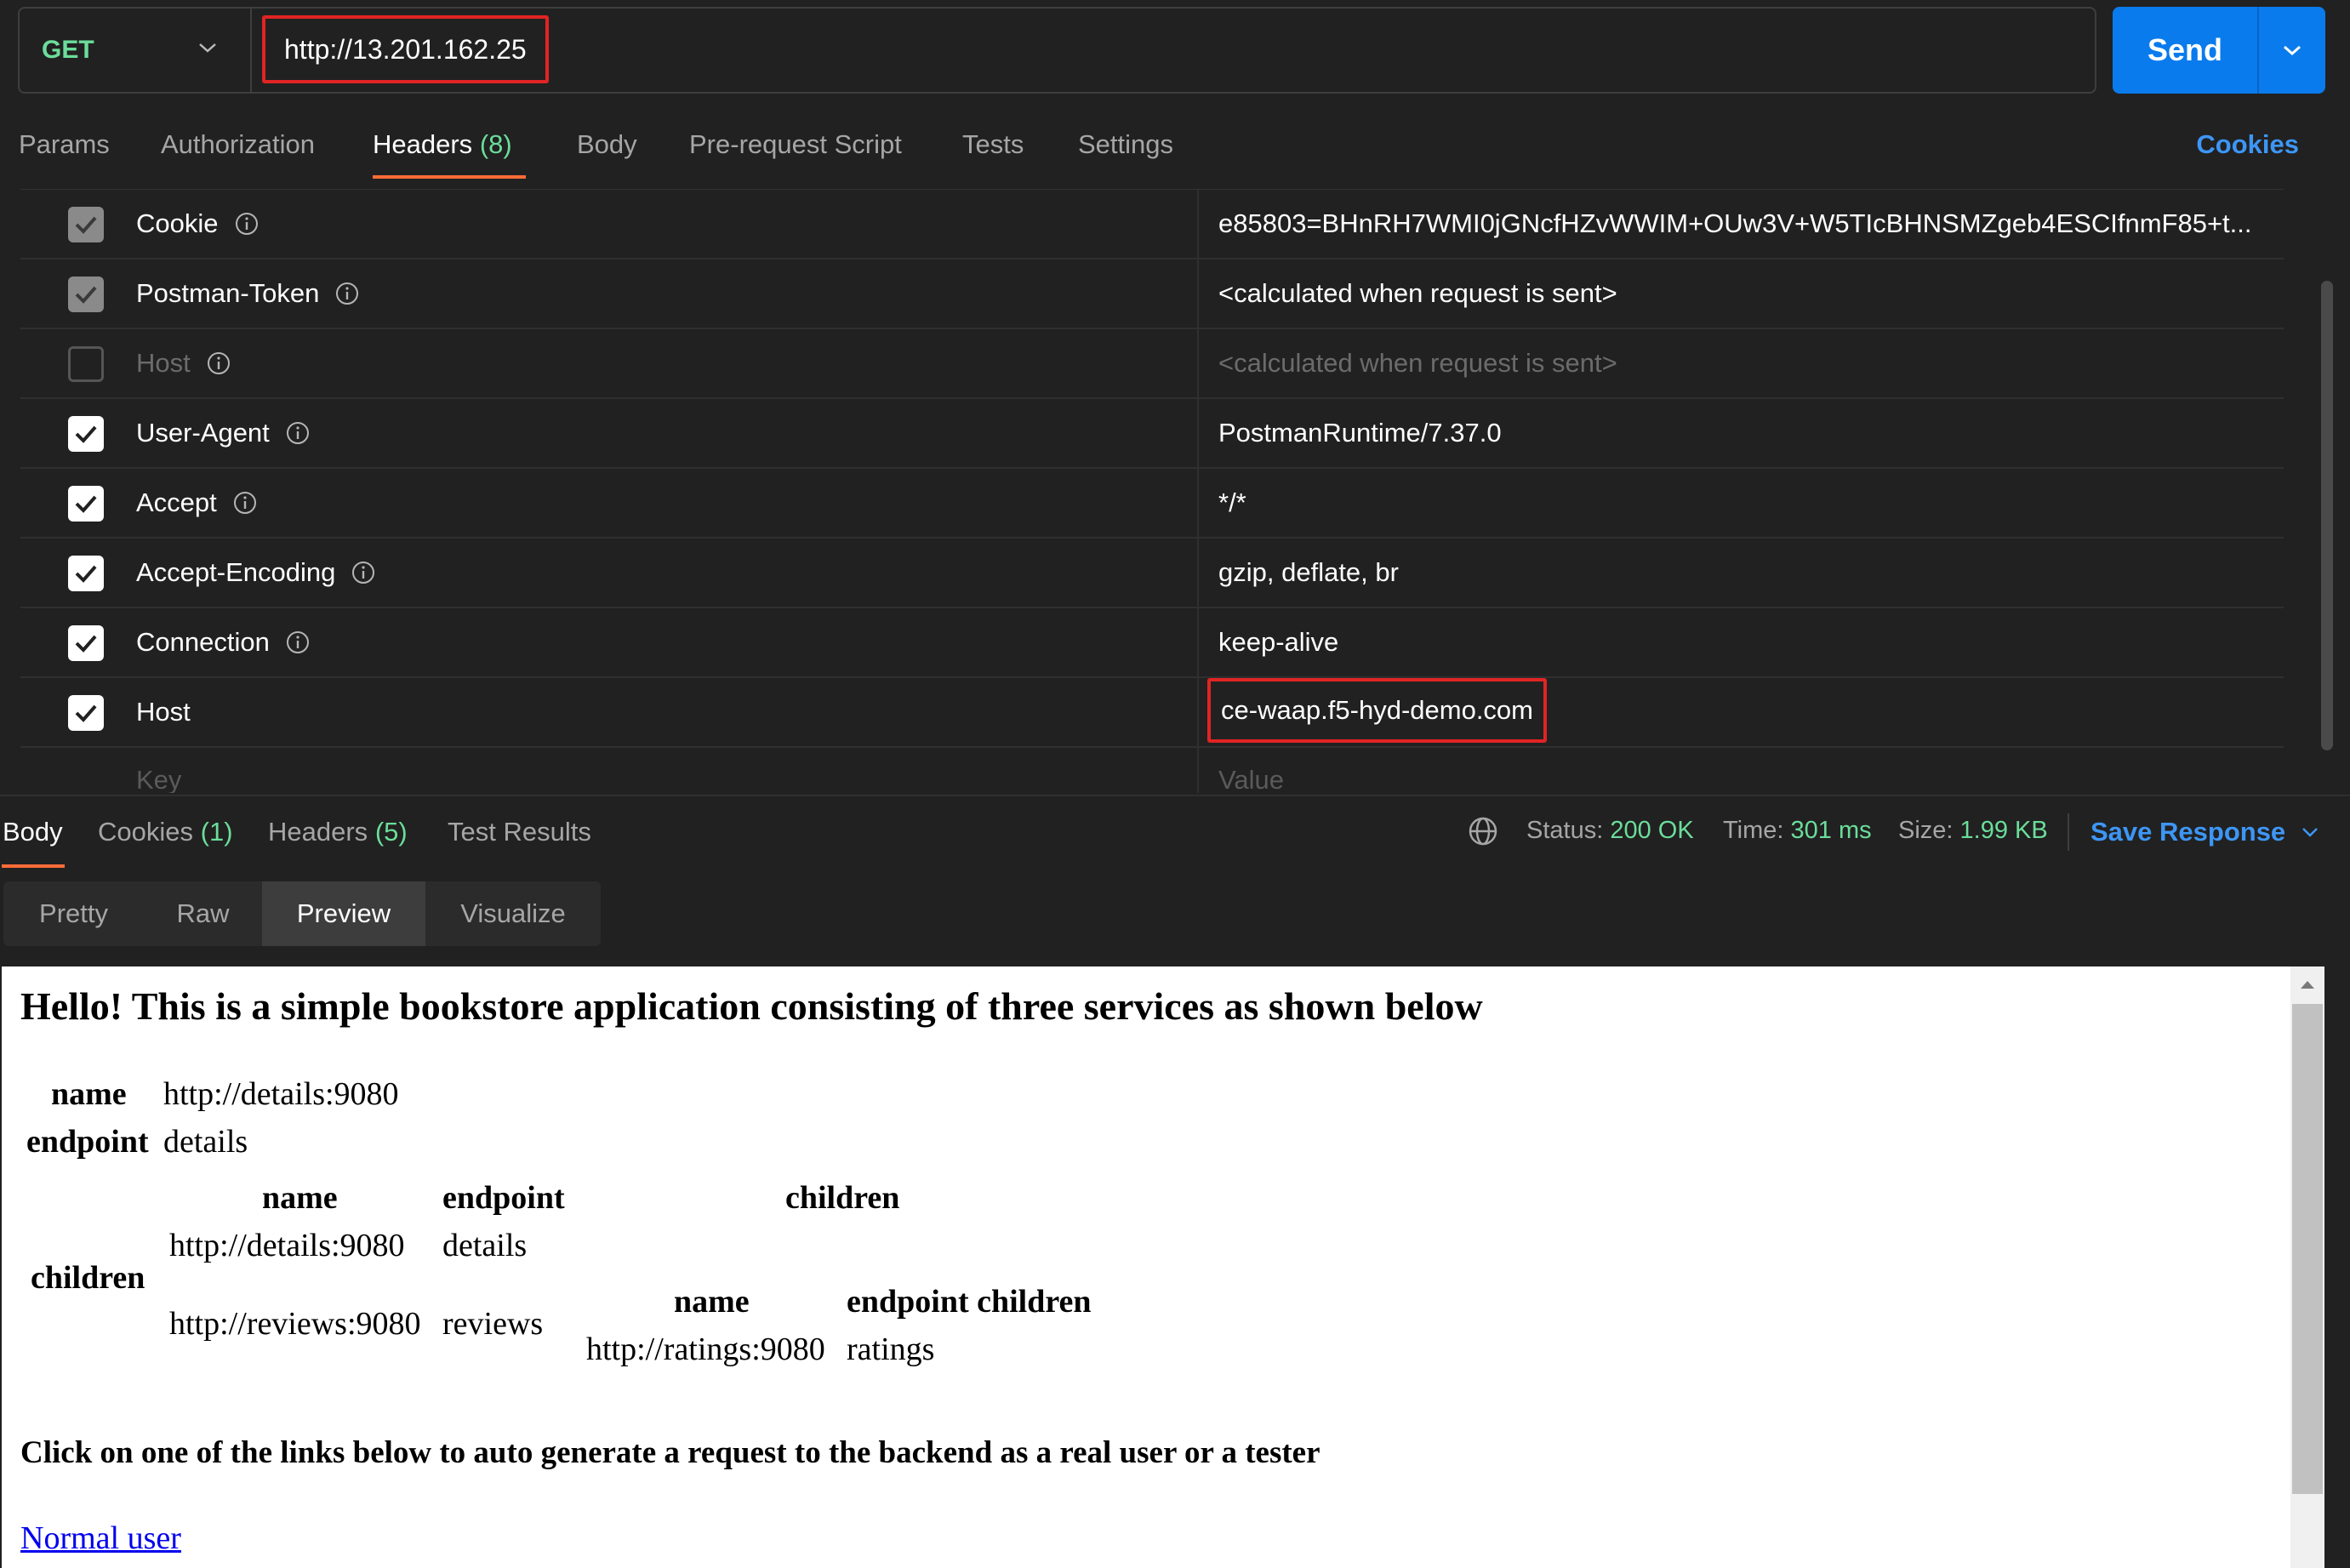 The width and height of the screenshot is (2350, 1568). Describe the element at coordinates (238, 144) in the screenshot. I see `tab-authorization: Authorization` at that location.